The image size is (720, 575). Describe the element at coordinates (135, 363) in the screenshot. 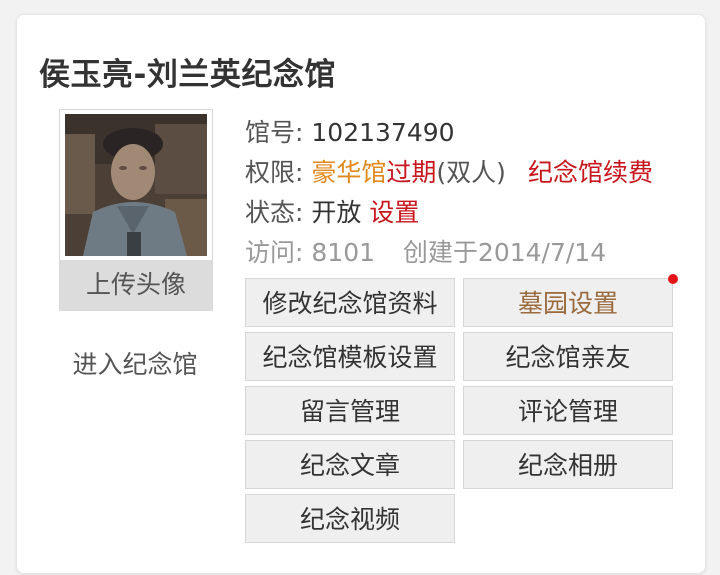

I see `enter-memorial-link: 进入纪念馆` at that location.